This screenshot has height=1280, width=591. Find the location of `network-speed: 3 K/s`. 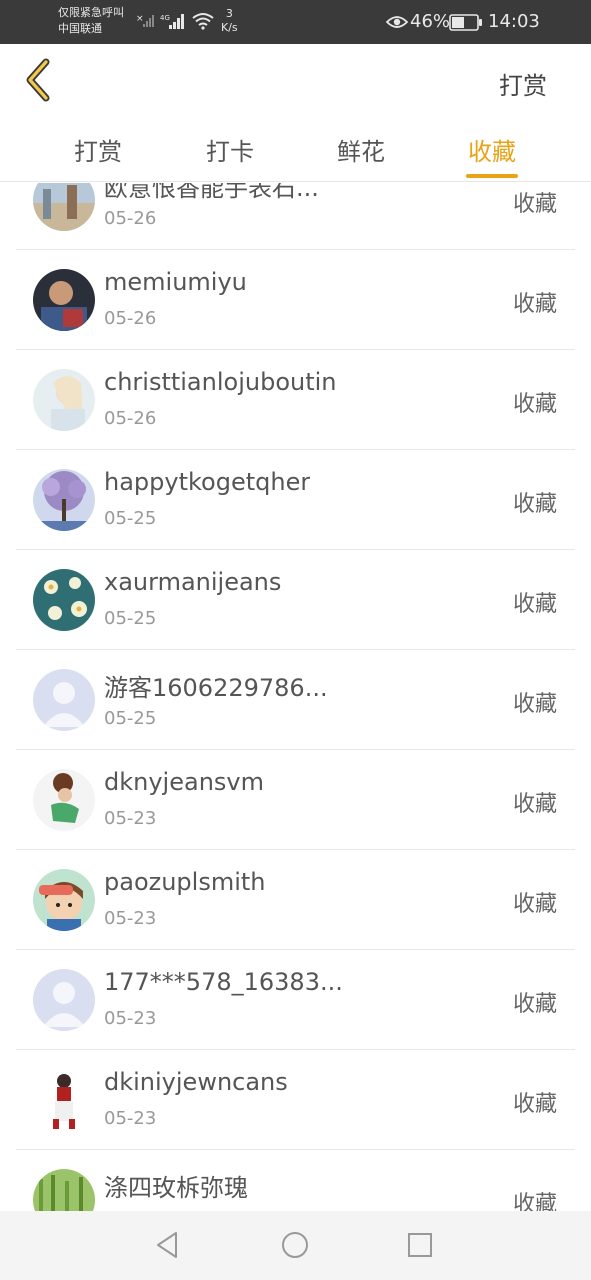

network-speed: 3 K/s is located at coordinates (229, 21).